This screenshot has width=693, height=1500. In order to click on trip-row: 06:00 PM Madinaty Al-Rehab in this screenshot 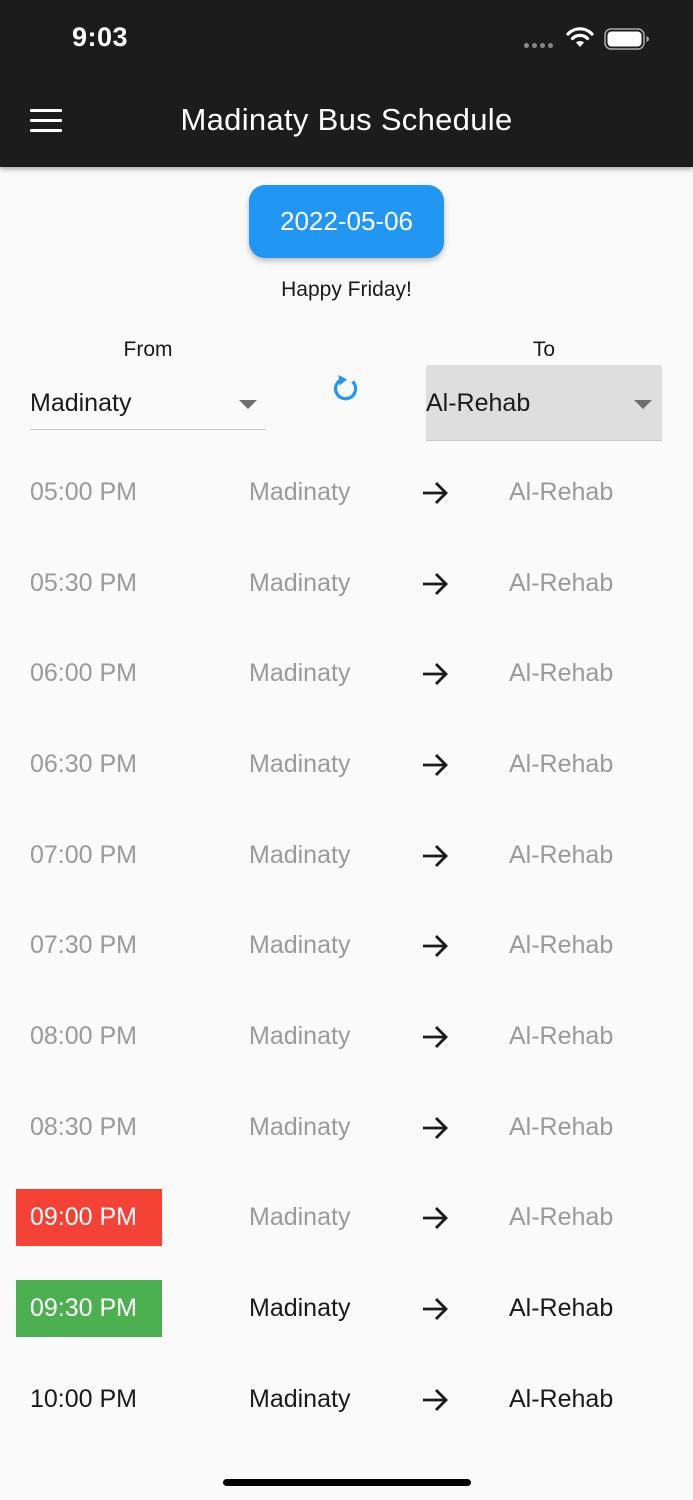, I will do `click(346, 673)`.